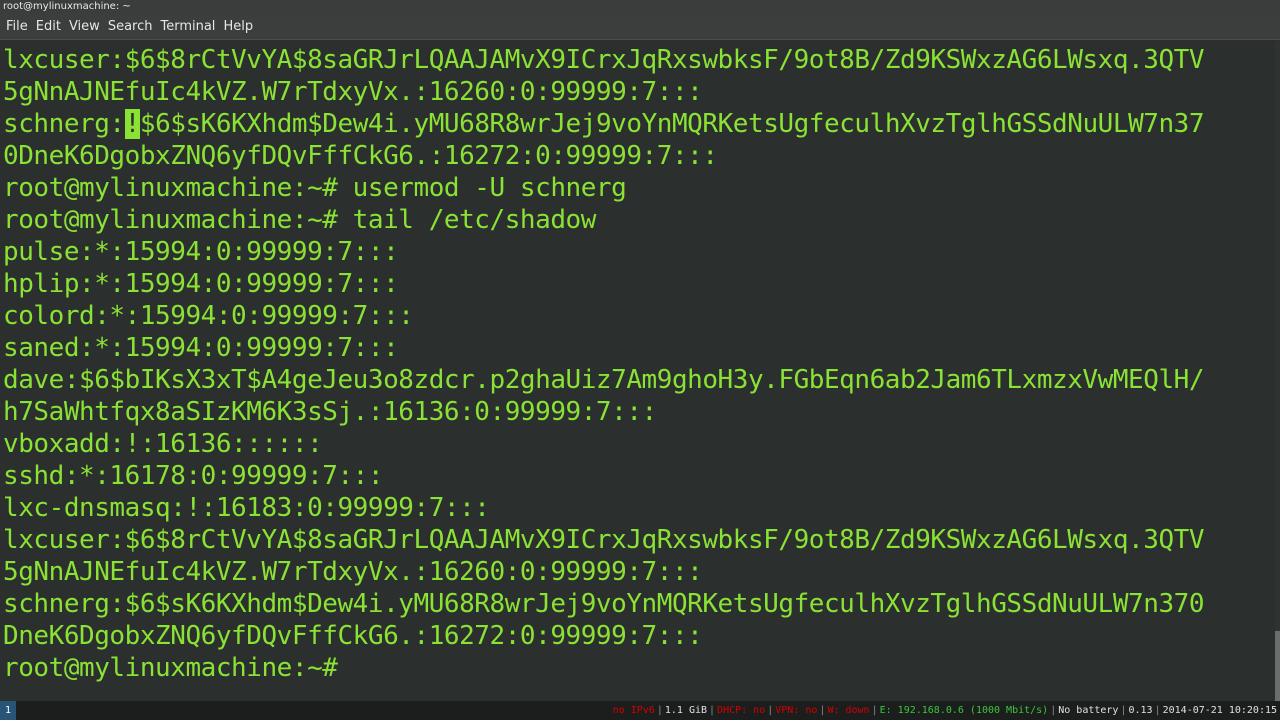 Image resolution: width=1280 pixels, height=720 pixels. What do you see at coordinates (1219, 710) in the screenshot?
I see `status-clock: 2014-07-21 10:20:15` at bounding box center [1219, 710].